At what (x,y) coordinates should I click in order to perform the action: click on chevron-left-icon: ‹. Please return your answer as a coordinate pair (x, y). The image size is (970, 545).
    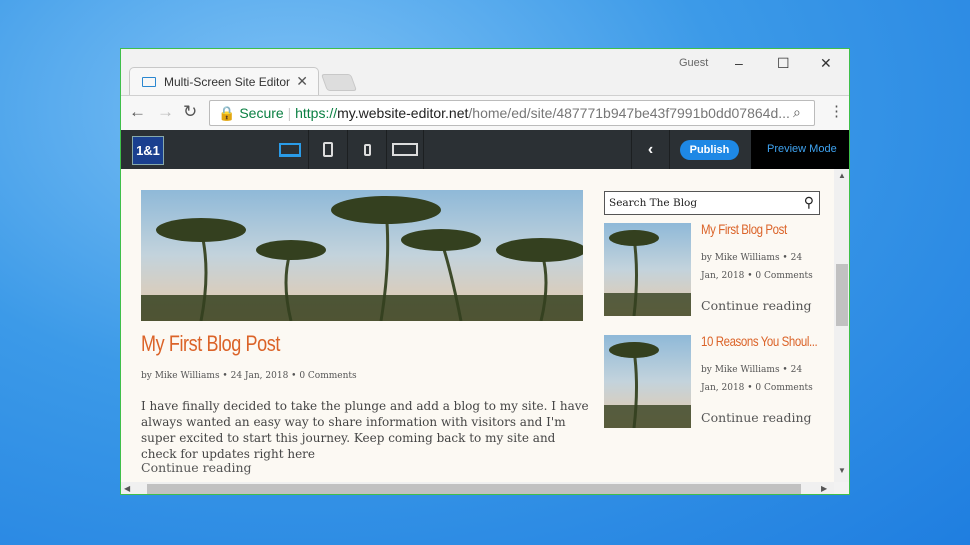
    Looking at the image, I should click on (650, 149).